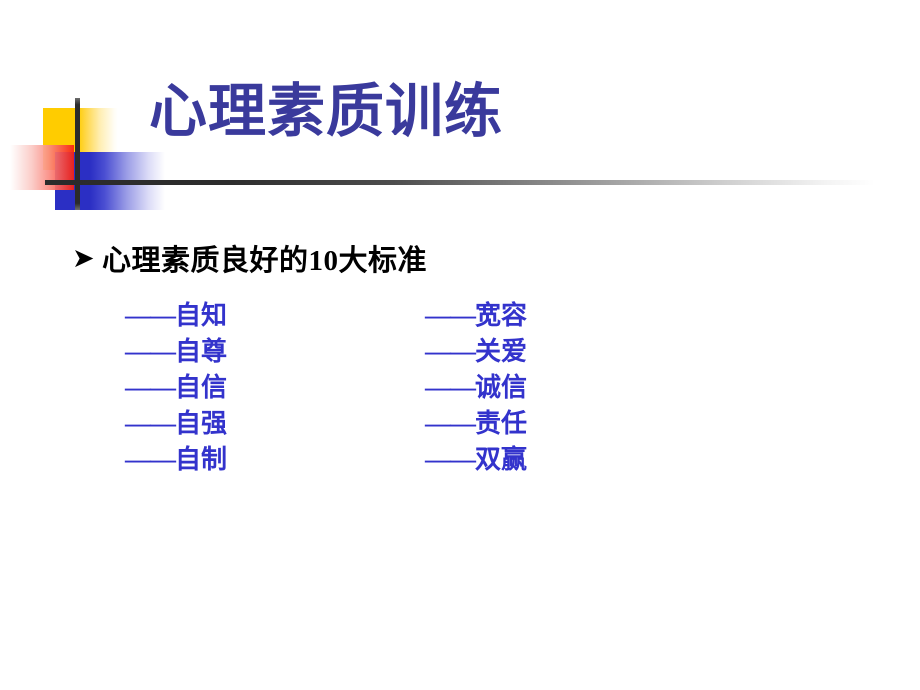 This screenshot has width=920, height=690. What do you see at coordinates (275, 460) in the screenshot?
I see `list-item: ——自制` at bounding box center [275, 460].